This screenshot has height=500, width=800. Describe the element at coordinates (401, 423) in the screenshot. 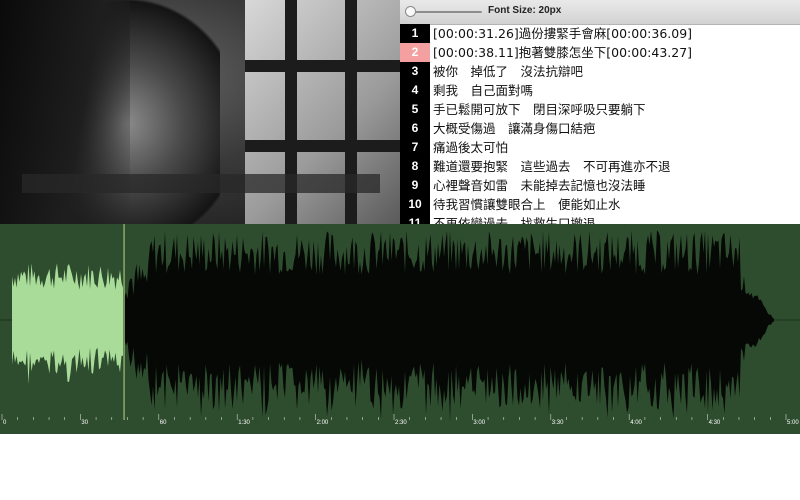

I see `timeline-tick-label: 2:30` at that location.